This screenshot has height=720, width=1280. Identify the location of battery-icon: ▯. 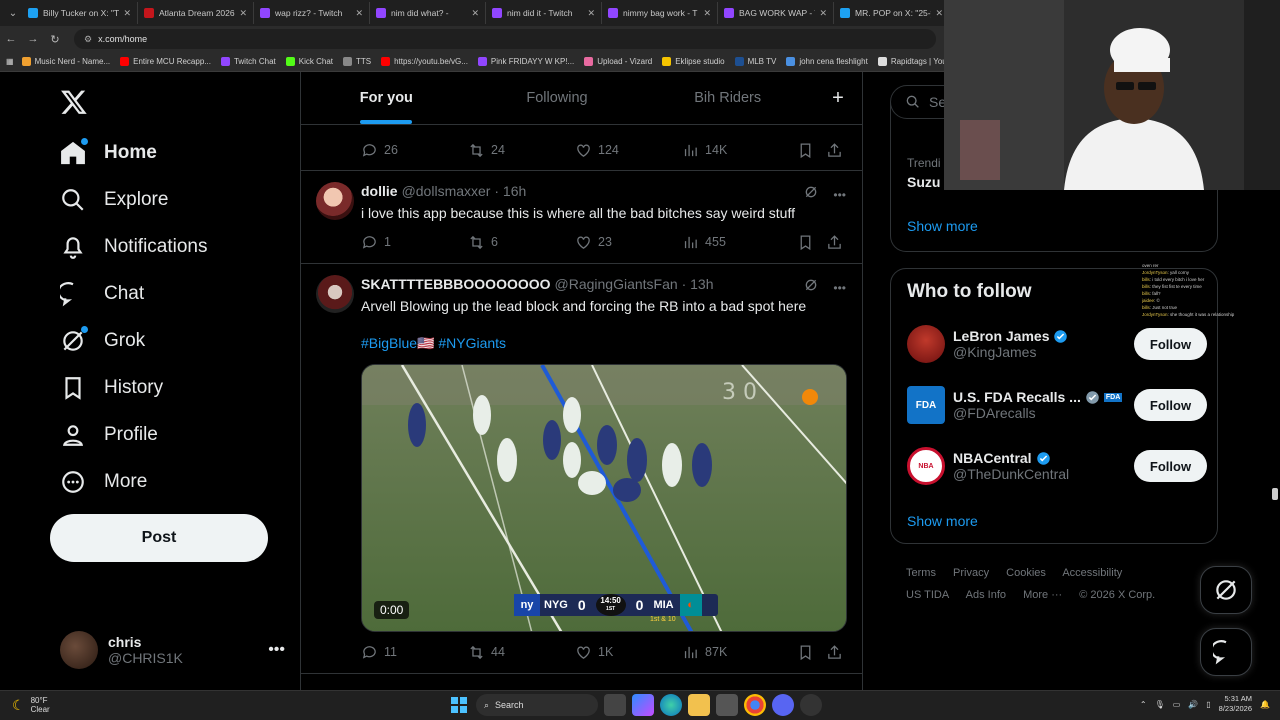
(1208, 704).